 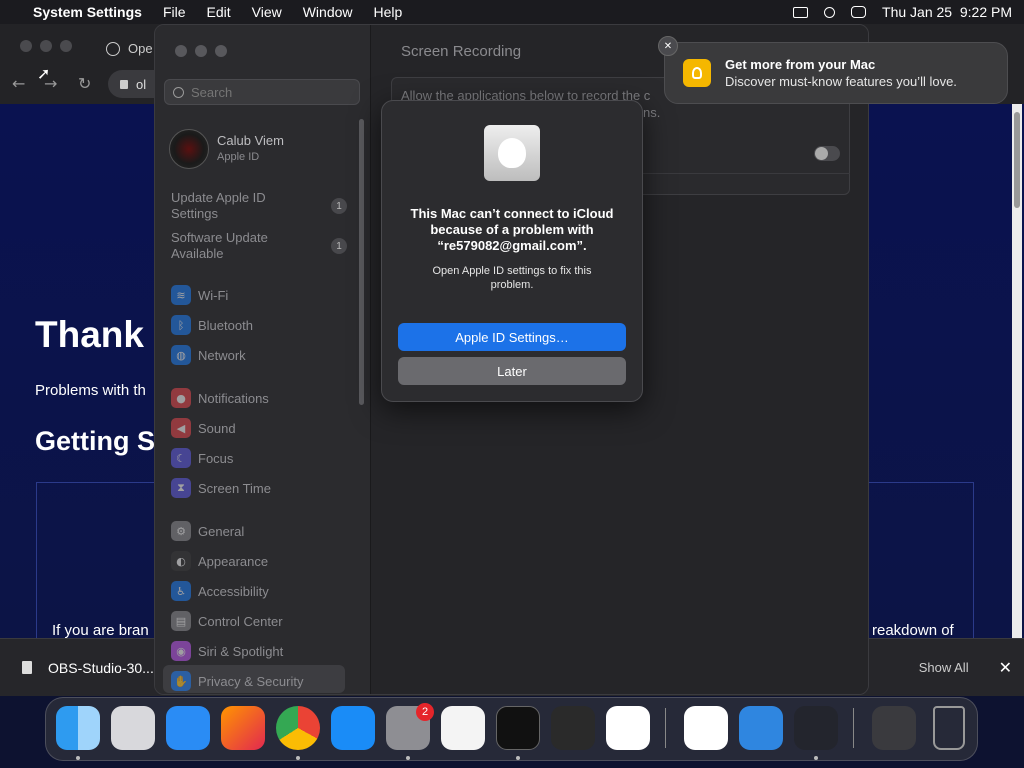 I want to click on sidebar-item-accessibility: ♿ Accessibility, so click(x=261, y=591).